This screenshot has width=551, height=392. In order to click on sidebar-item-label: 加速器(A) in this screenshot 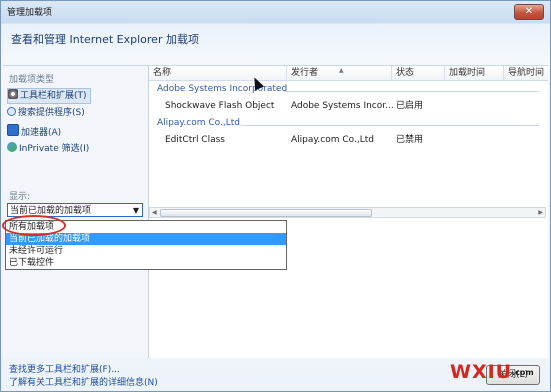, I will do `click(41, 133)`.